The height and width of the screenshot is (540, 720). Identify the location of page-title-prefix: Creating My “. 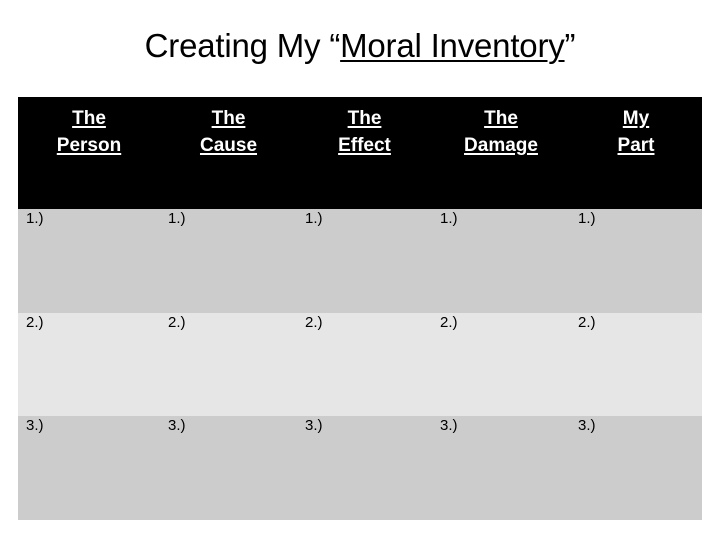
(242, 45).